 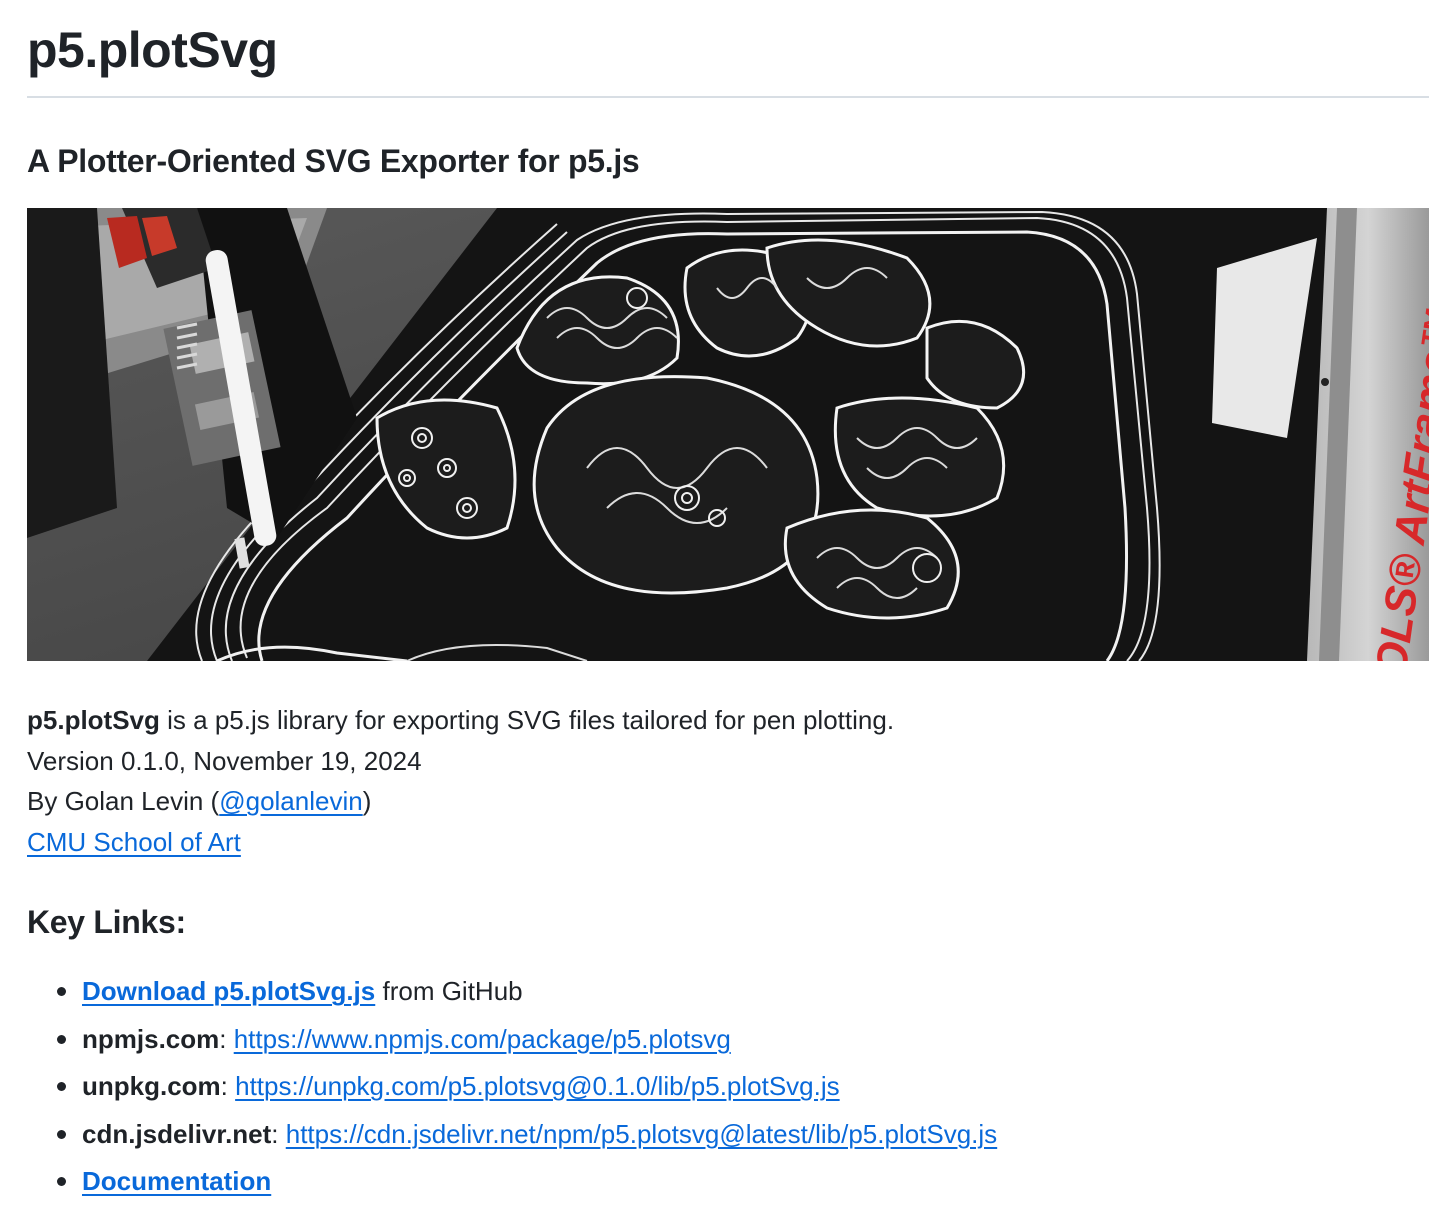 What do you see at coordinates (134, 842) in the screenshot?
I see `school-link: CMU School of Art` at bounding box center [134, 842].